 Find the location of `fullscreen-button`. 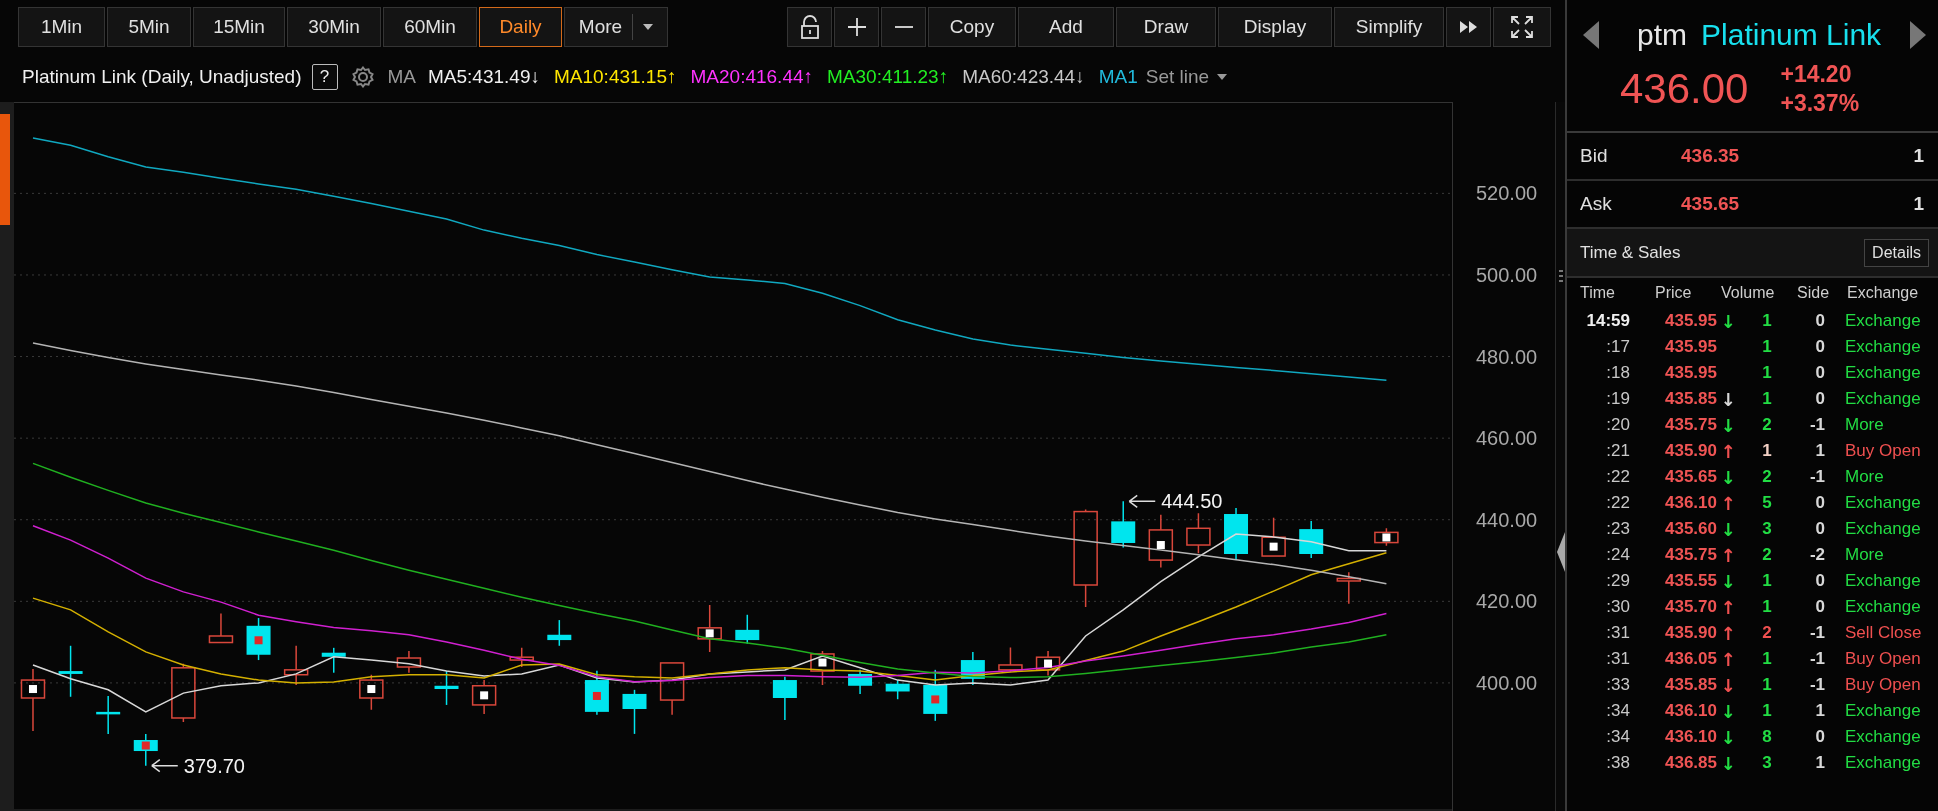

fullscreen-button is located at coordinates (1522, 27).